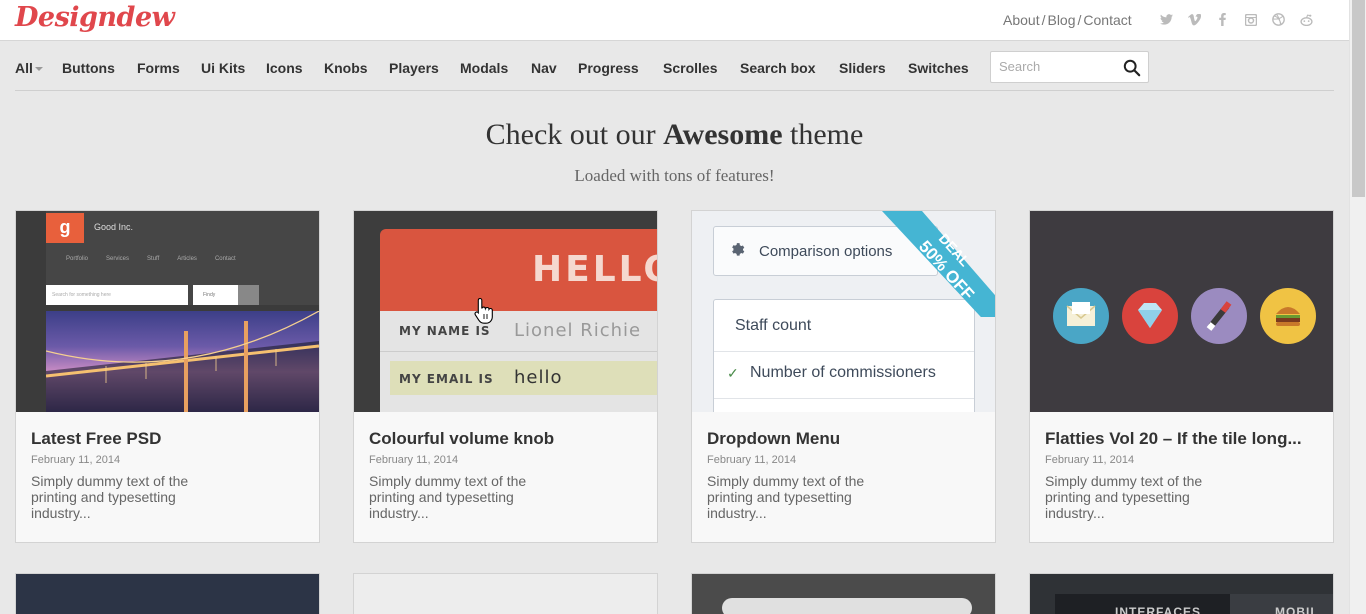 This screenshot has width=1366, height=614. What do you see at coordinates (1061, 20) in the screenshot?
I see `blog-link: Blog` at bounding box center [1061, 20].